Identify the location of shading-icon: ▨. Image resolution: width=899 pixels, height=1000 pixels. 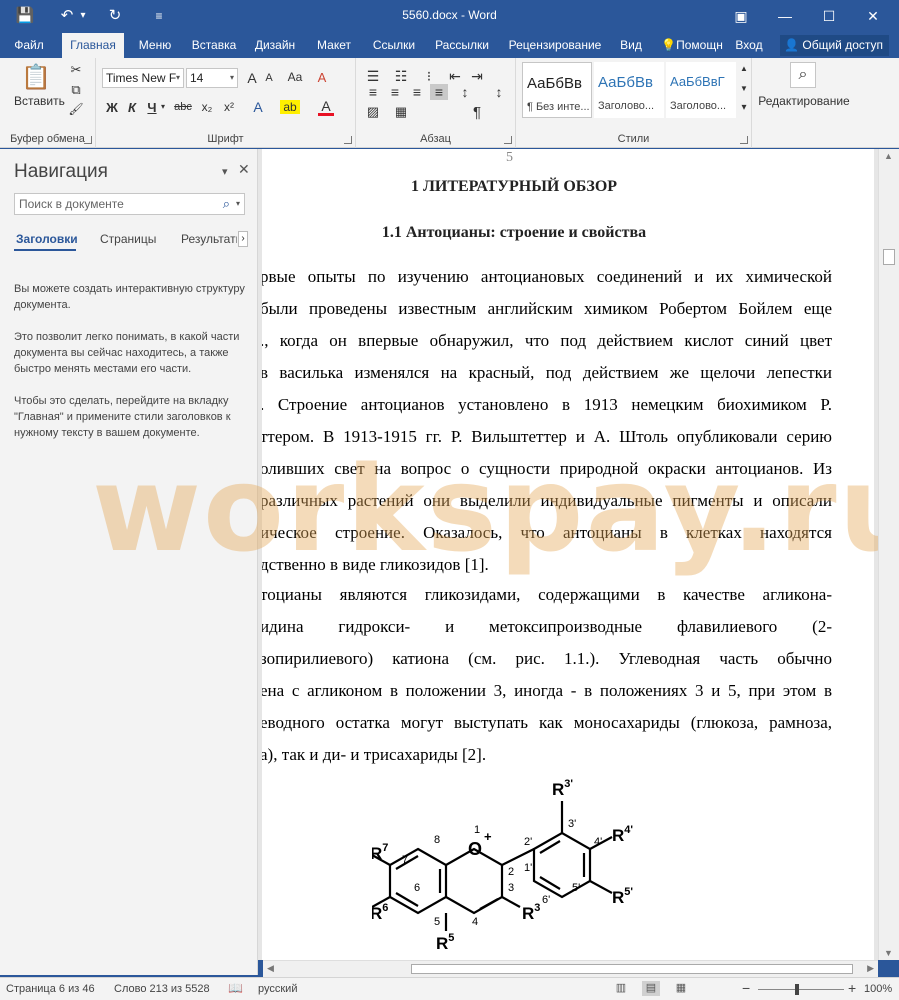
(373, 112).